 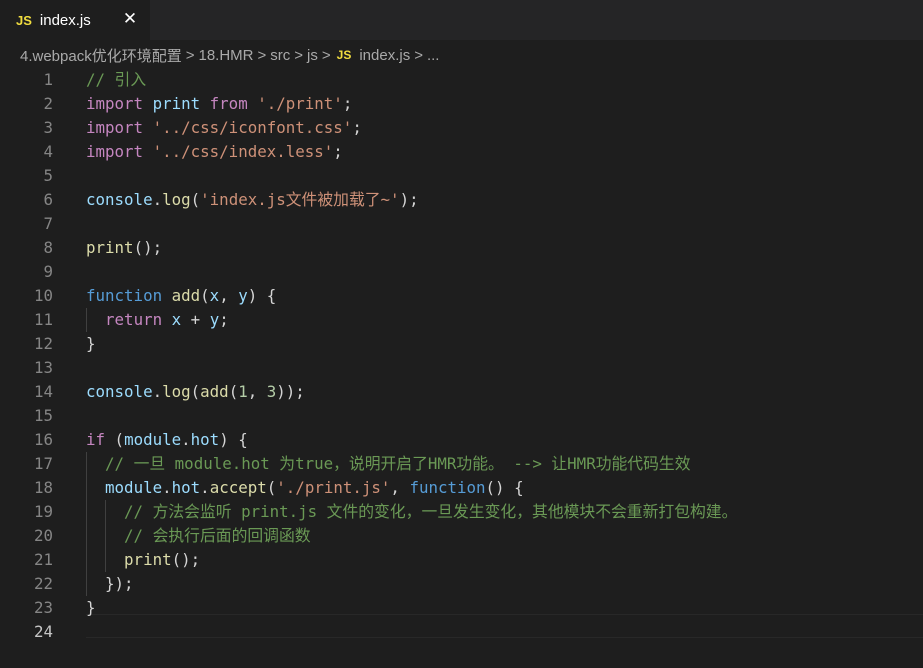 What do you see at coordinates (461, 440) in the screenshot?
I see `code-line: 16 if (module.hot) {` at bounding box center [461, 440].